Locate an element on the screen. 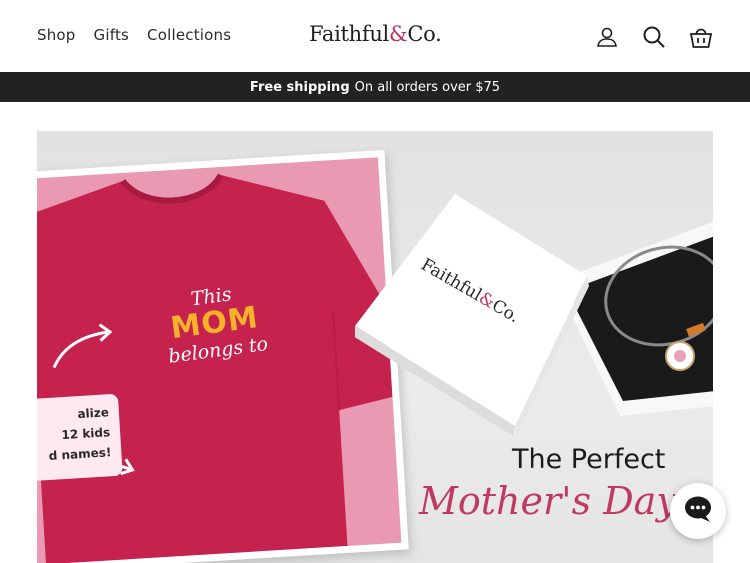 The image size is (750, 563). account-icon is located at coordinates (607, 37).